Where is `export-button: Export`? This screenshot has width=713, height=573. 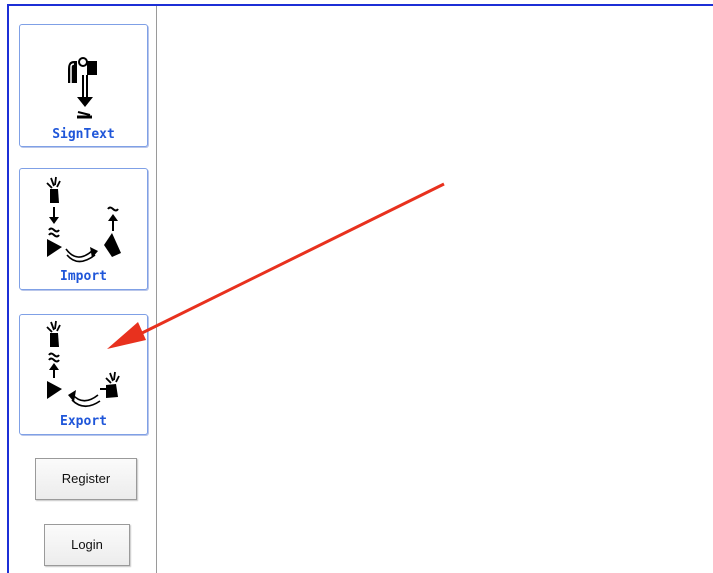
export-button: Export is located at coordinates (83, 374).